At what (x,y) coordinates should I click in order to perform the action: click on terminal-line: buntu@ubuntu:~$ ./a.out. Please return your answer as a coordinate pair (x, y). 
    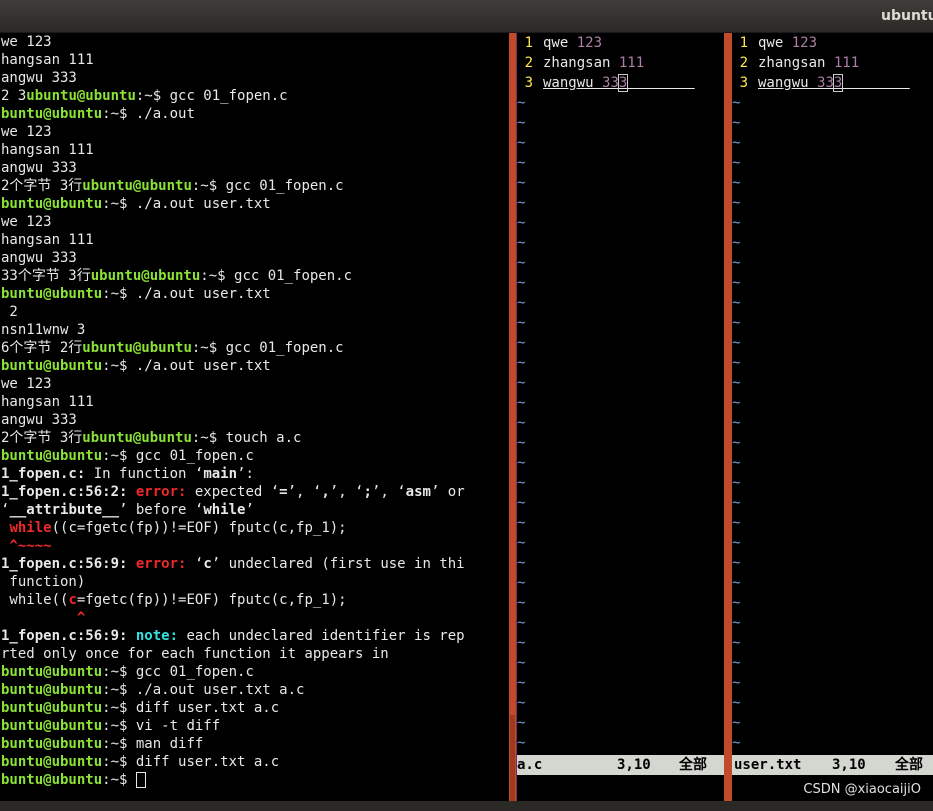
    Looking at the image, I should click on (255, 114).